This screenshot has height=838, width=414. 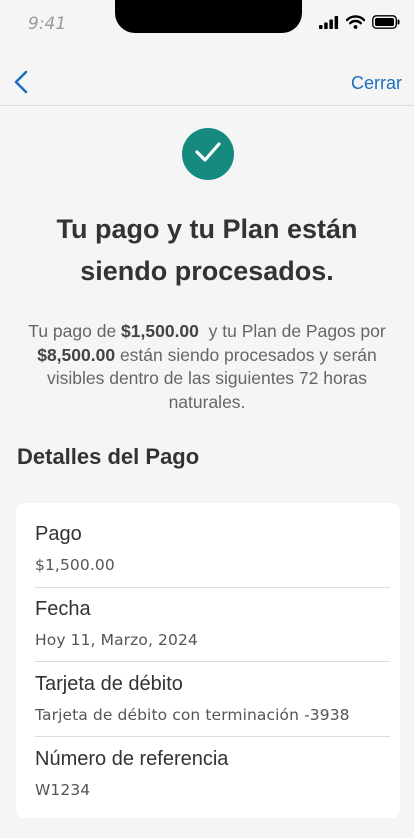 I want to click on close-button: Cerrar, so click(x=376, y=83).